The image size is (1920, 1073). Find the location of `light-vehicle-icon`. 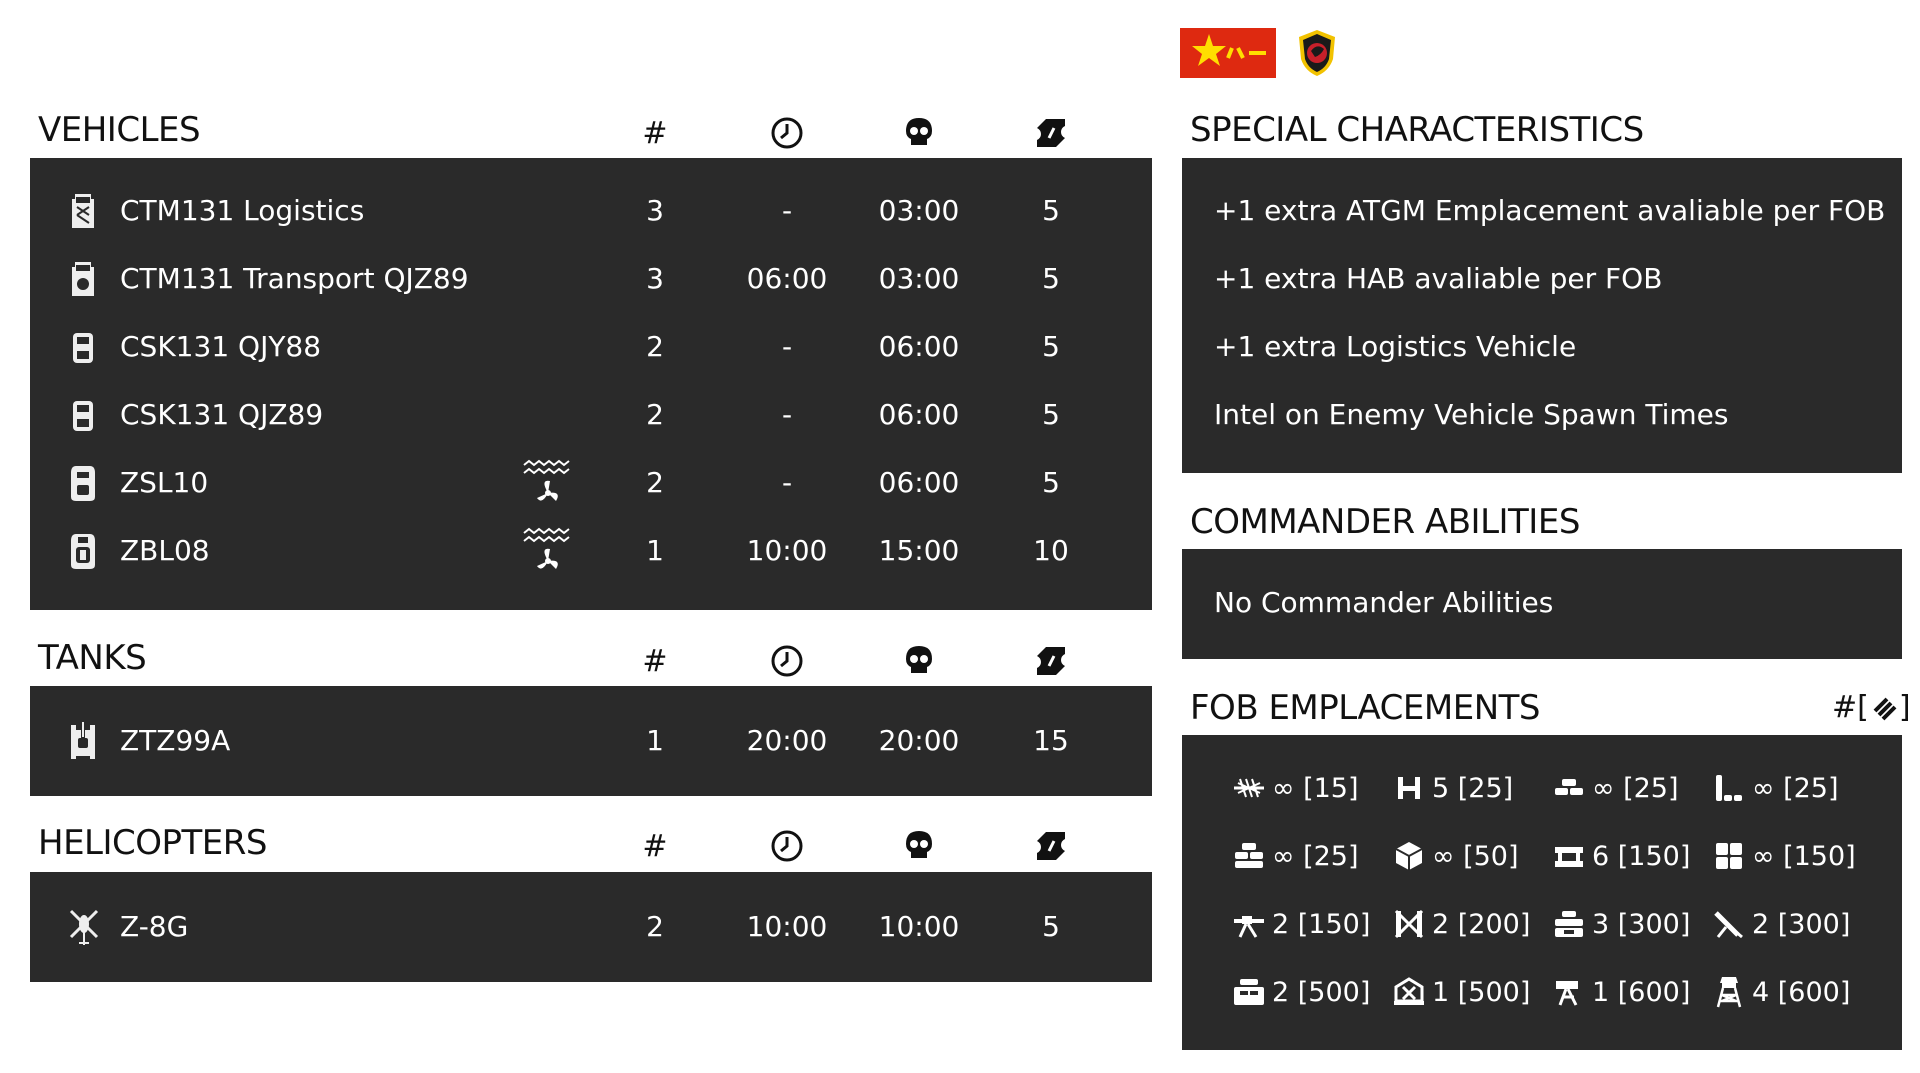

light-vehicle-icon is located at coordinates (83, 348).